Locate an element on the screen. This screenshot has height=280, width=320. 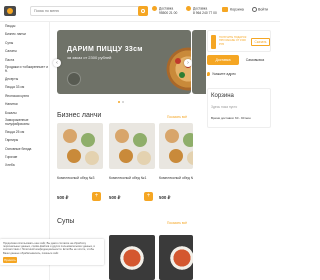
cookie-accept-button: Принять is located at coordinates (10, 260).